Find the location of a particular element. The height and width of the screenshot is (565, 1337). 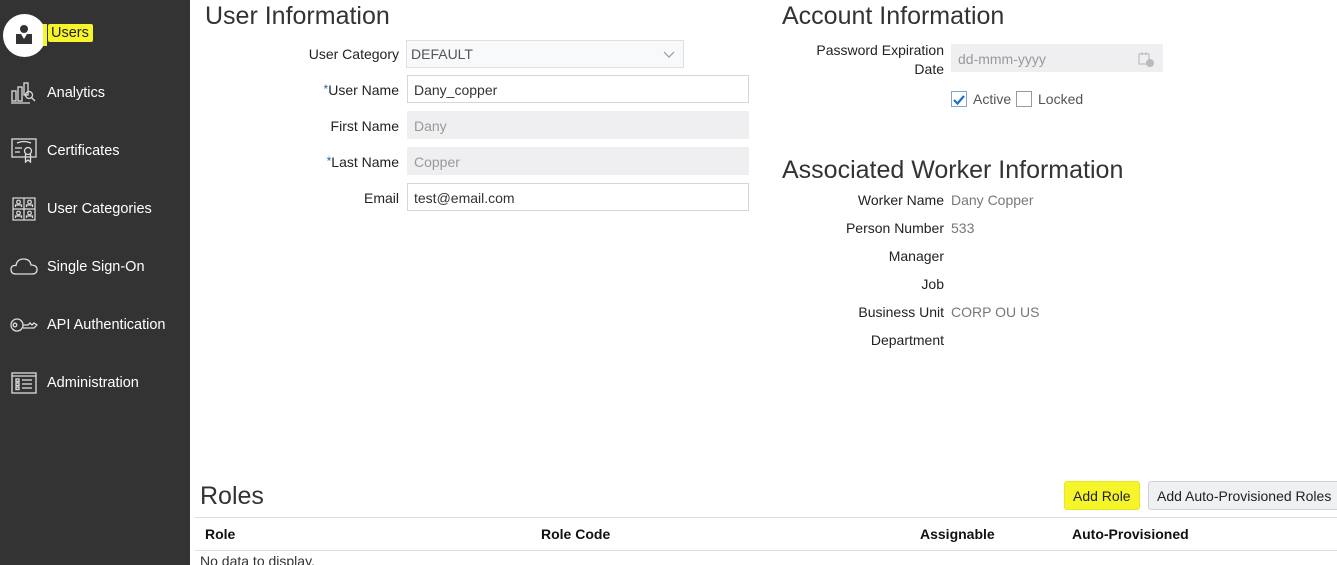

first-name-label: First Name is located at coordinates (364, 126).